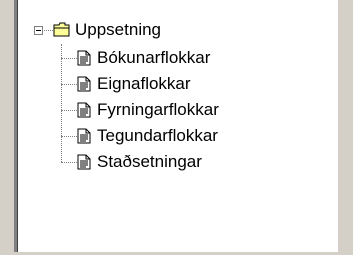  Describe the element at coordinates (153, 58) in the screenshot. I see `tree-item-label: Bókunarflokkar` at that location.